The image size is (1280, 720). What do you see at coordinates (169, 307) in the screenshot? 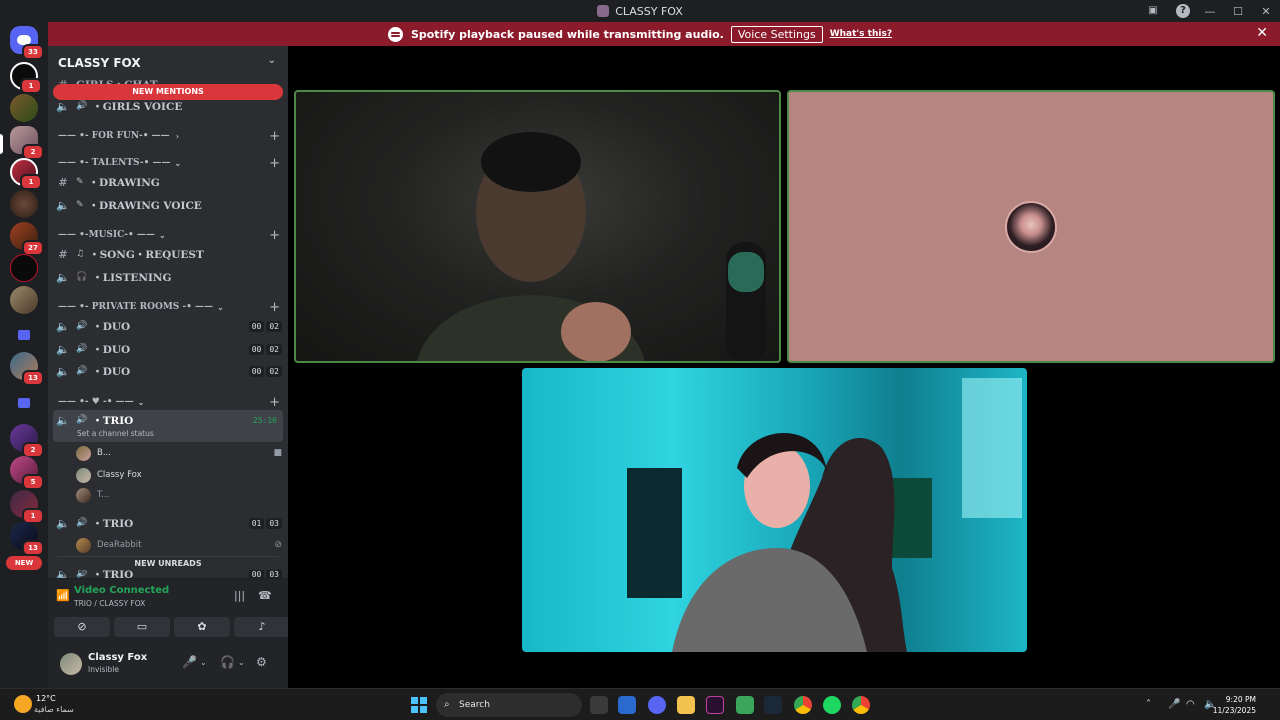
I see `category-private-rooms: —— •- PRIVATE ROOMS -• —— ⌄ +` at bounding box center [169, 307].